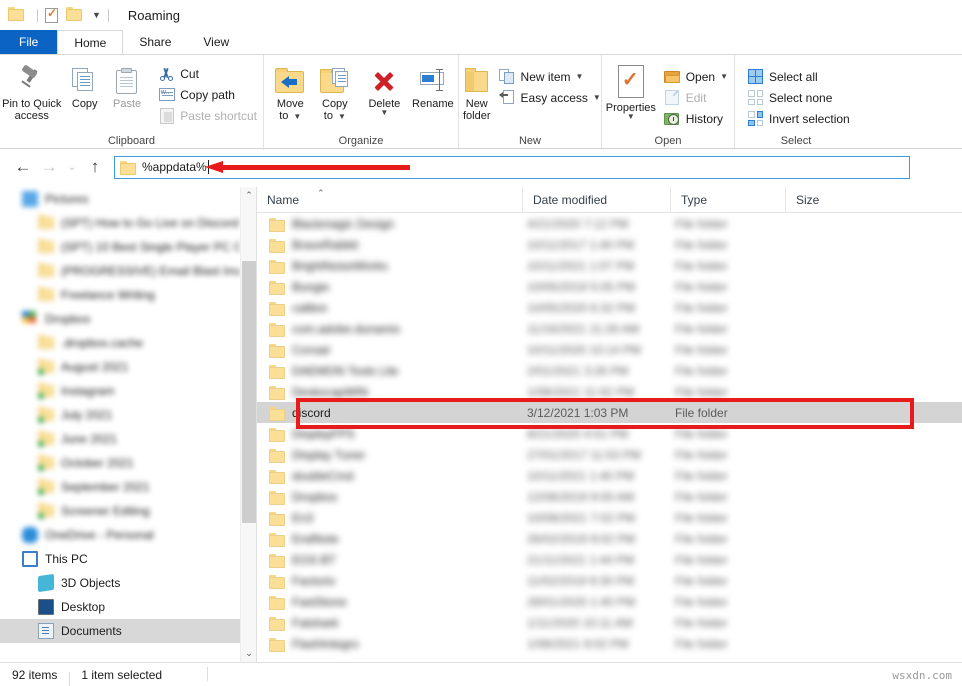 The width and height of the screenshot is (962, 686). I want to click on table-row: Bungie 10/05/2019 5:05 PM File folder, so click(609, 286).